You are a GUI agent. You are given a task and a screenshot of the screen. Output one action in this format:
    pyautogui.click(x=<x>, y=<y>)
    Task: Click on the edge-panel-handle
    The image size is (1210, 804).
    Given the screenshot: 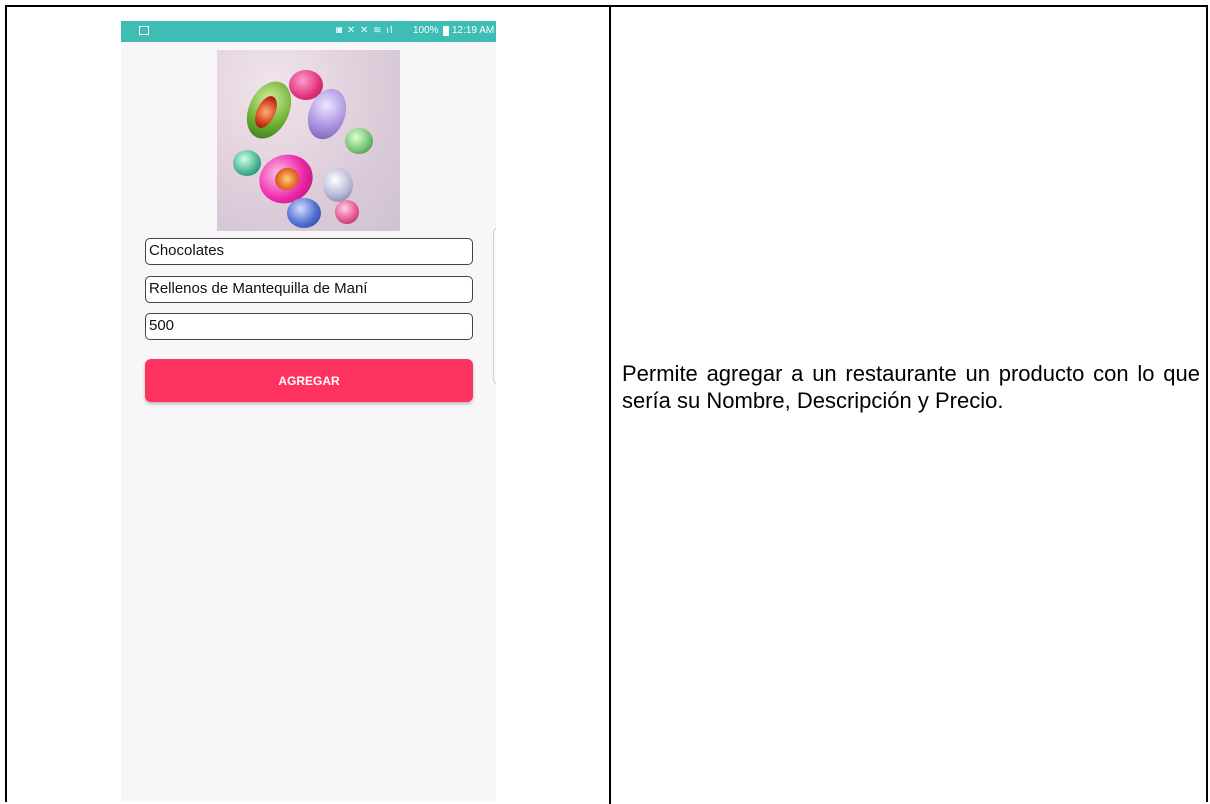 What is the action you would take?
    pyautogui.click(x=494, y=306)
    